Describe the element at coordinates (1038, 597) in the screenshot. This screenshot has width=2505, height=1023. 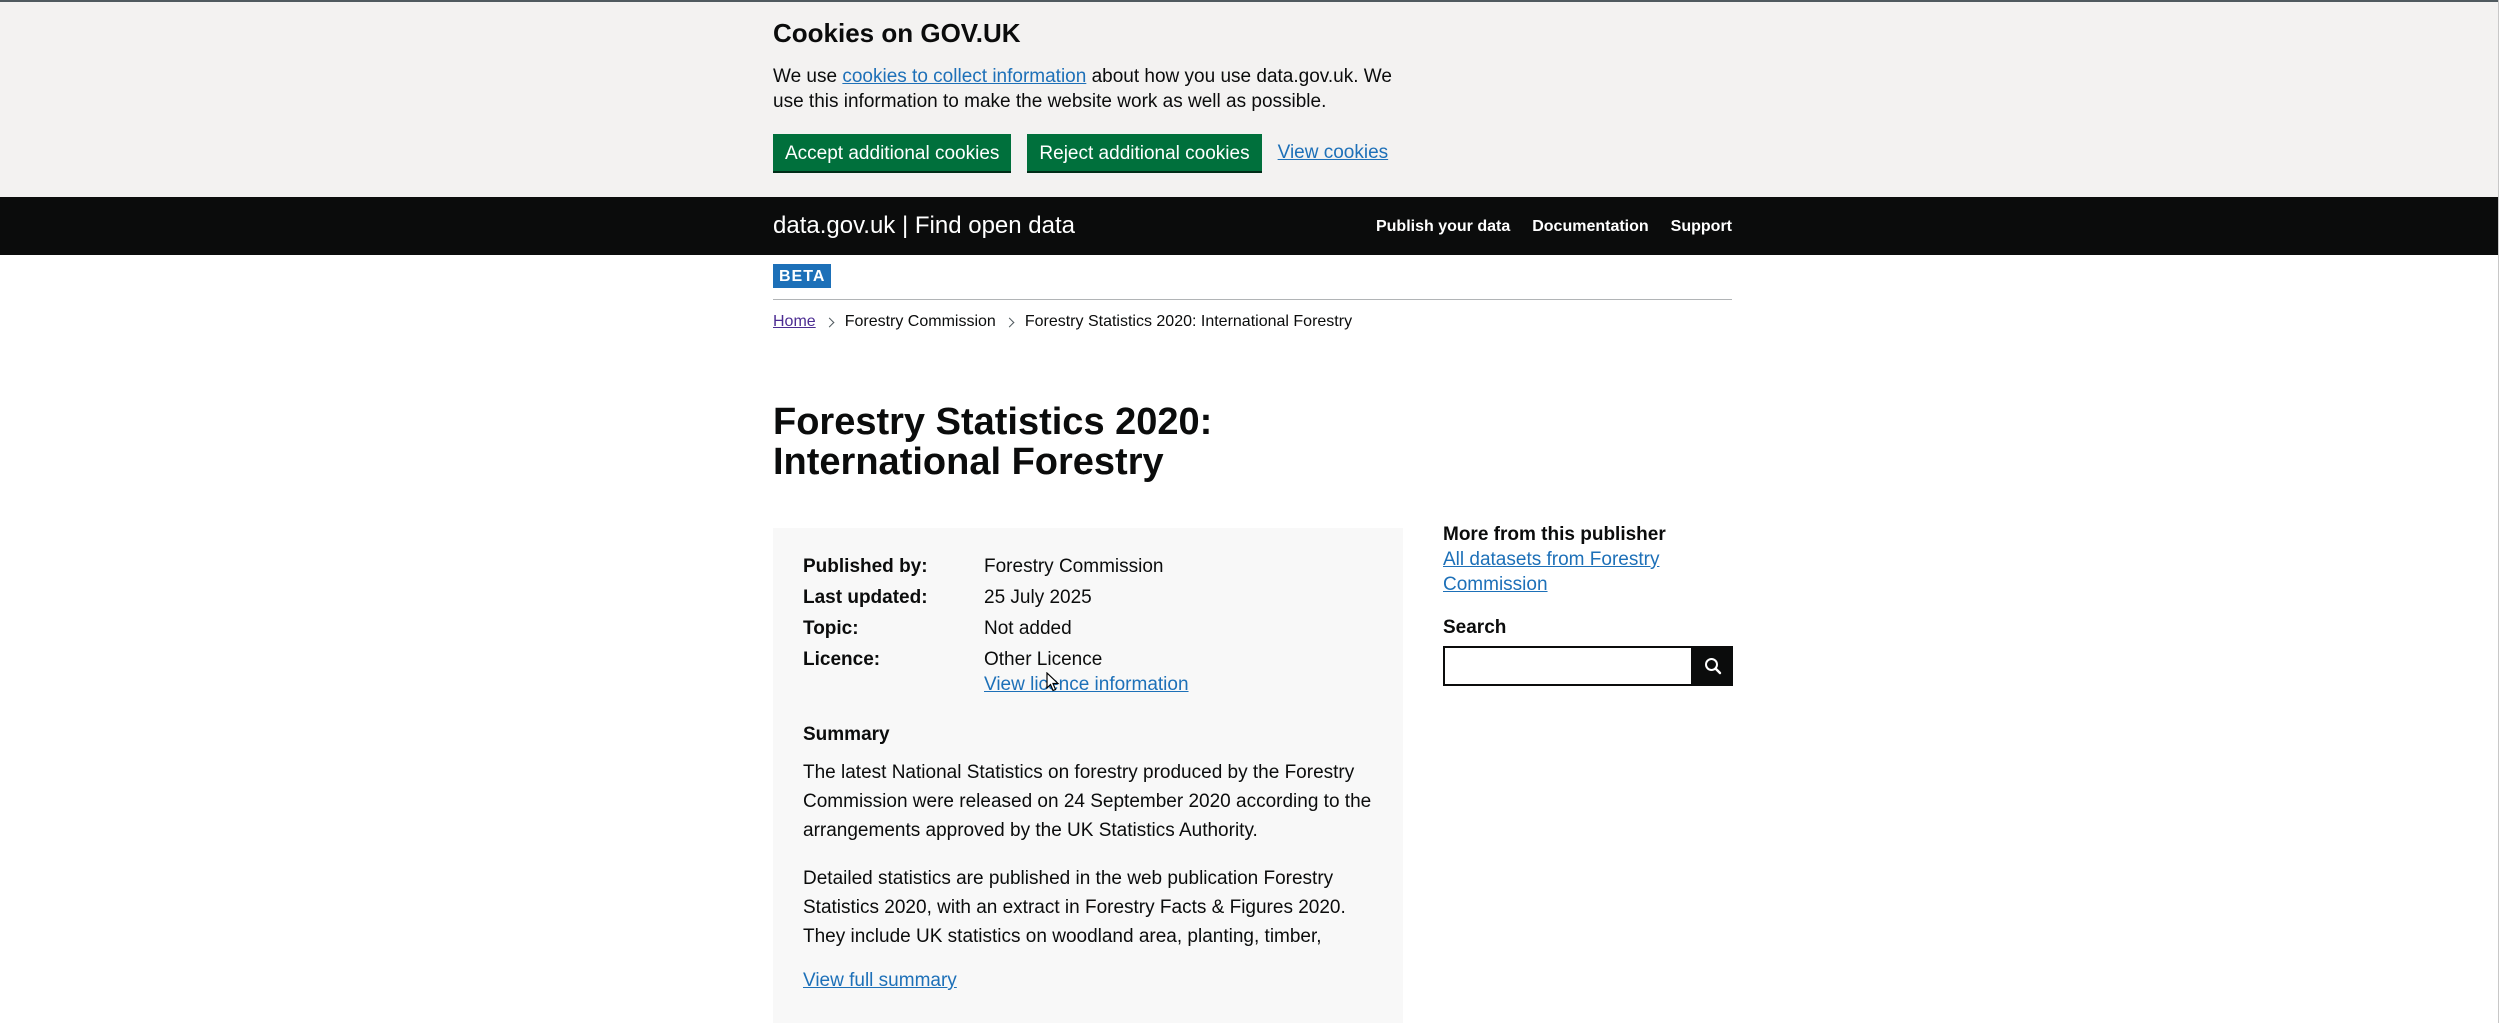
I see `metadata-value-last-updated: 25 July 2025` at that location.